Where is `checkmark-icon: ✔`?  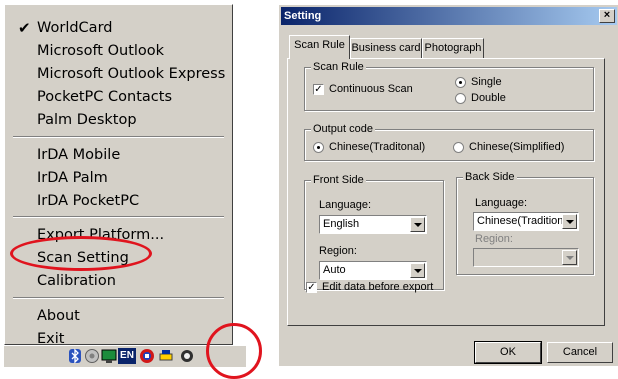
checkmark-icon: ✔ is located at coordinates (24, 28).